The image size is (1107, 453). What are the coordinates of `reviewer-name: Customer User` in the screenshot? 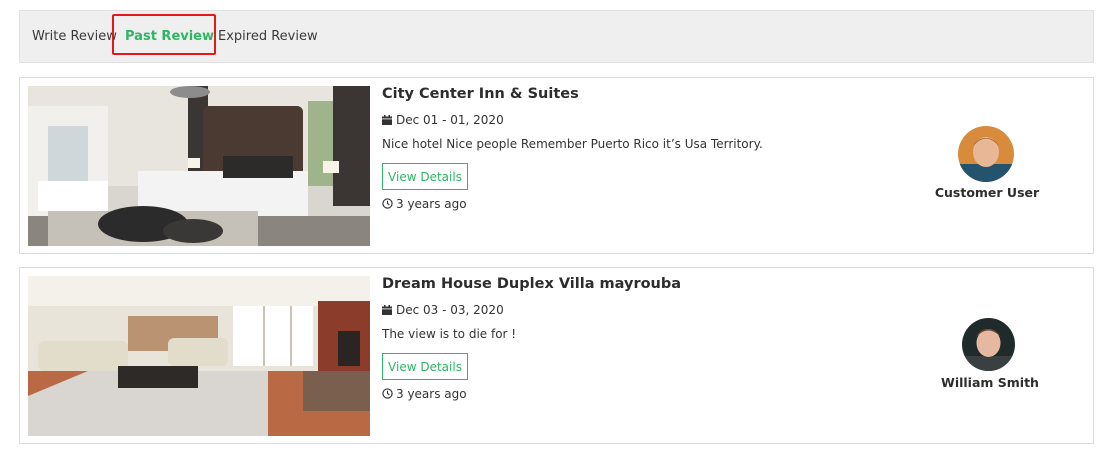 It's located at (987, 192).